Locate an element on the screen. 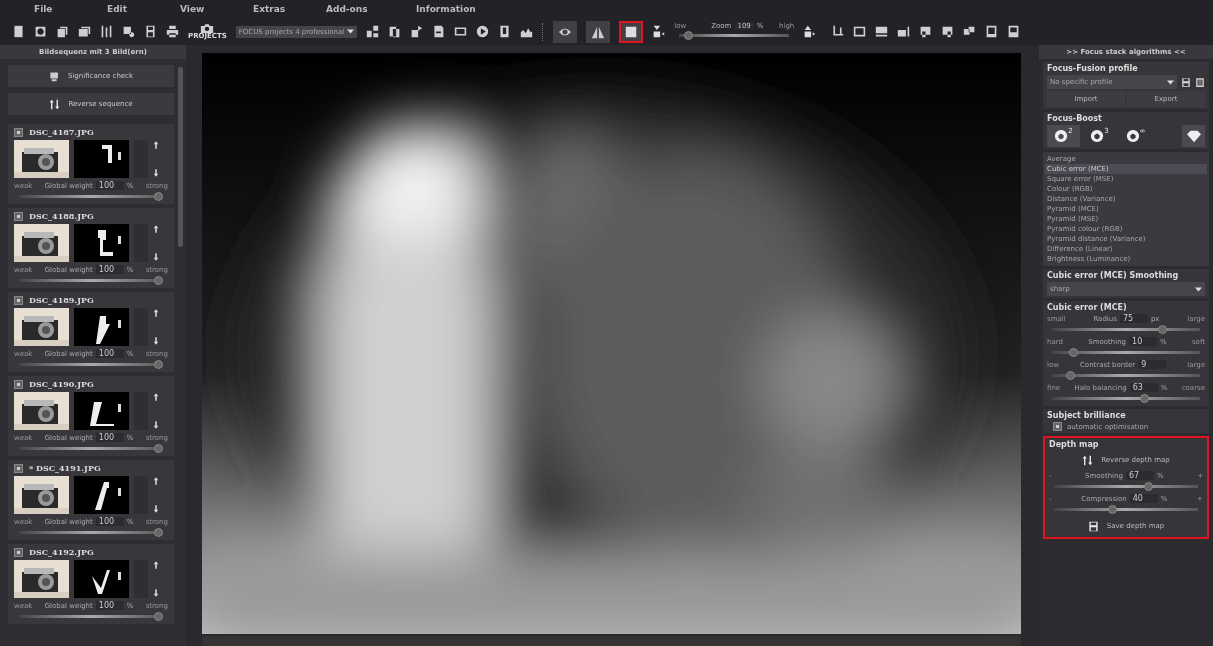 The width and height of the screenshot is (1213, 646). menu-item: Add-ons is located at coordinates (371, 9).